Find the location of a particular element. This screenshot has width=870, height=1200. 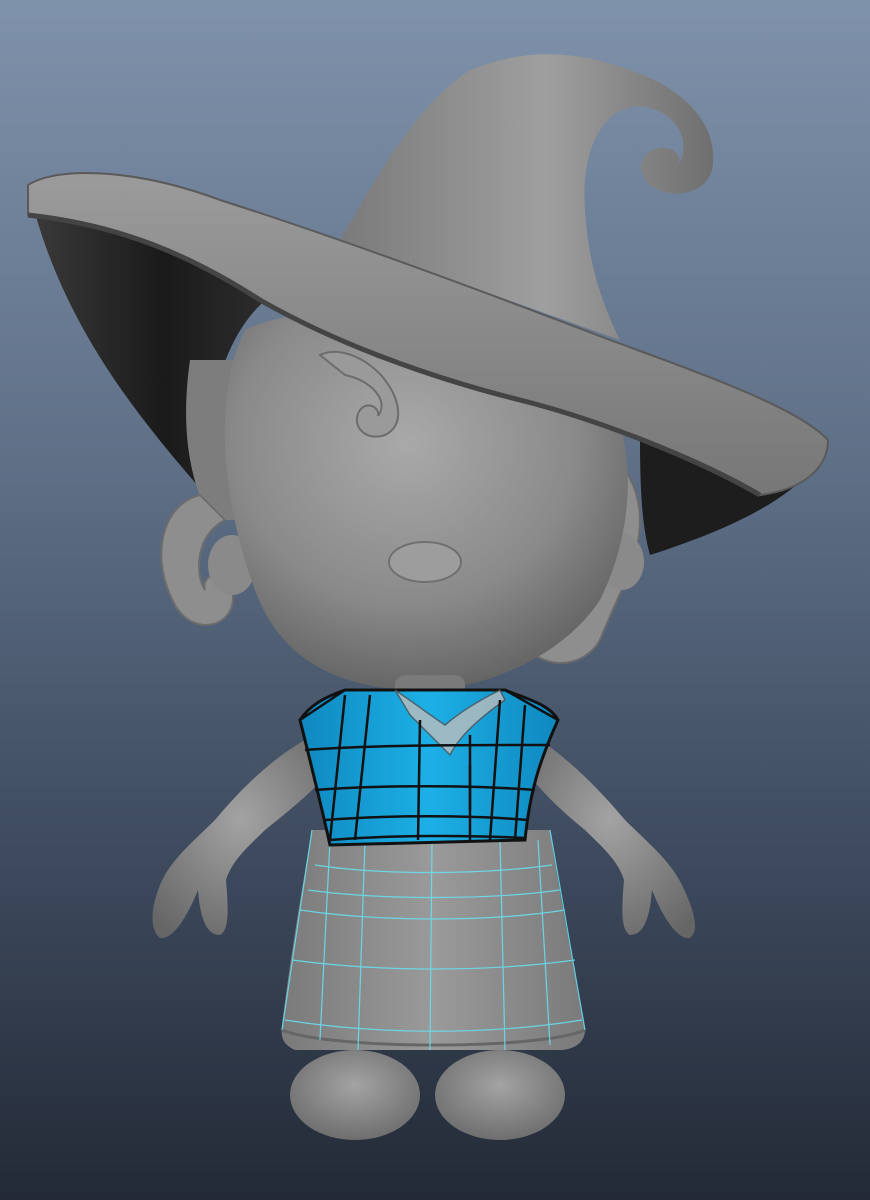

foot-right is located at coordinates (500, 1095).